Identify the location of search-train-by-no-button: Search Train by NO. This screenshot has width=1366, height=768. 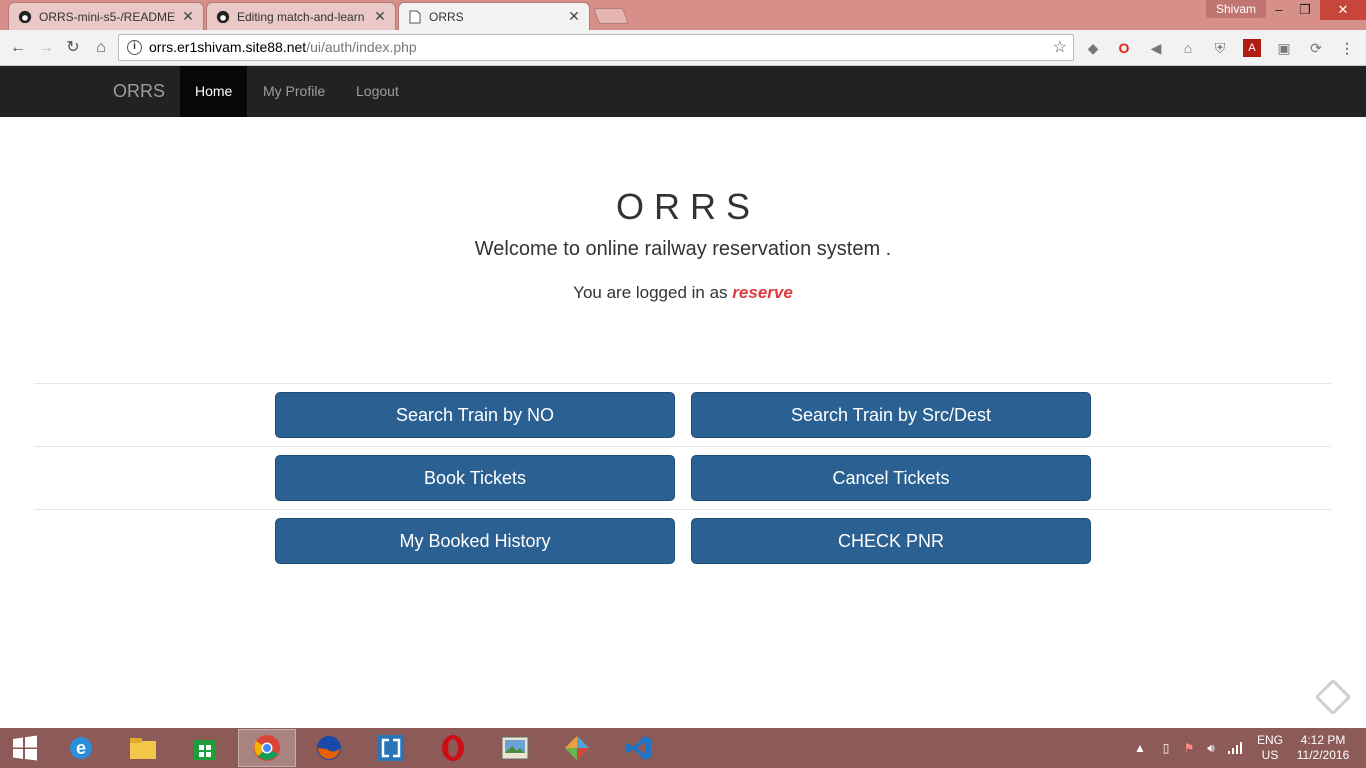
(475, 415).